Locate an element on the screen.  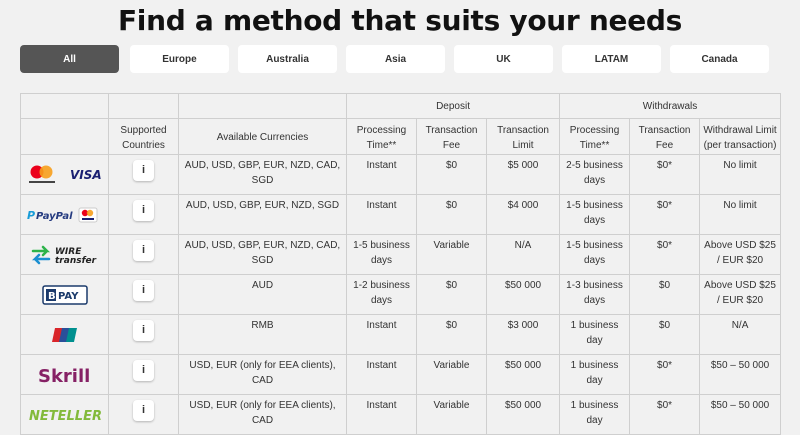
withdrawal-time-cell: 1-5 business days is located at coordinates (595, 214).